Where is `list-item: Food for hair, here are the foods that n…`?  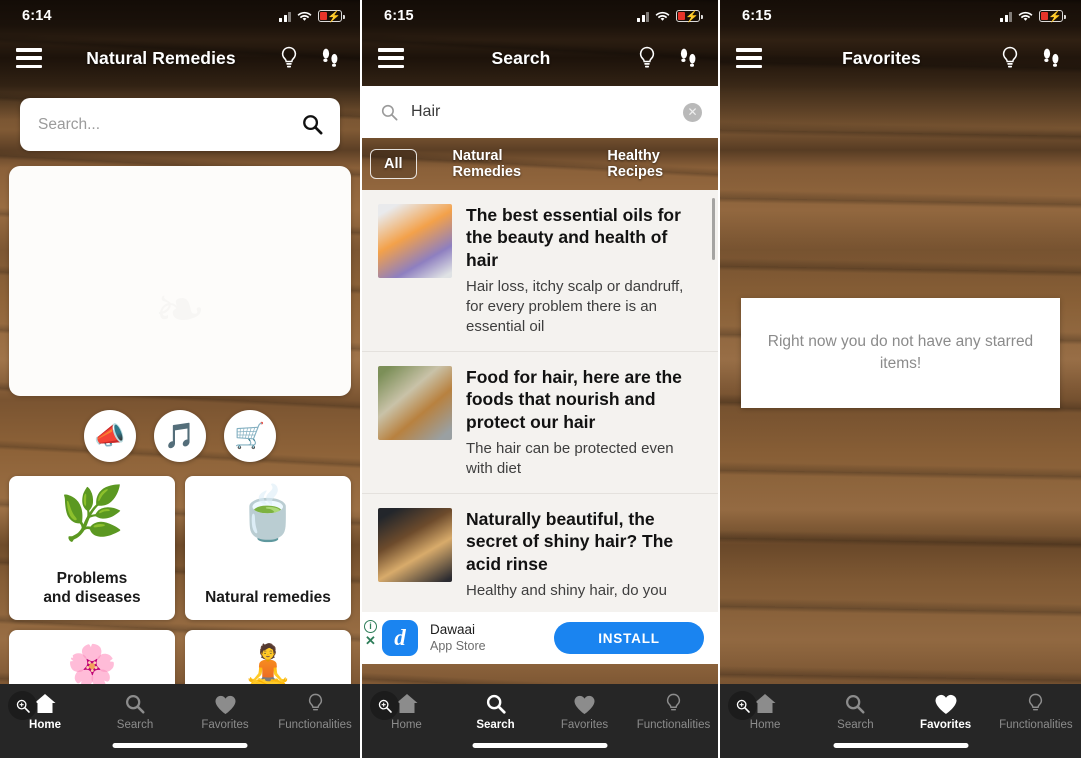 list-item: Food for hair, here are the foods that n… is located at coordinates (540, 423).